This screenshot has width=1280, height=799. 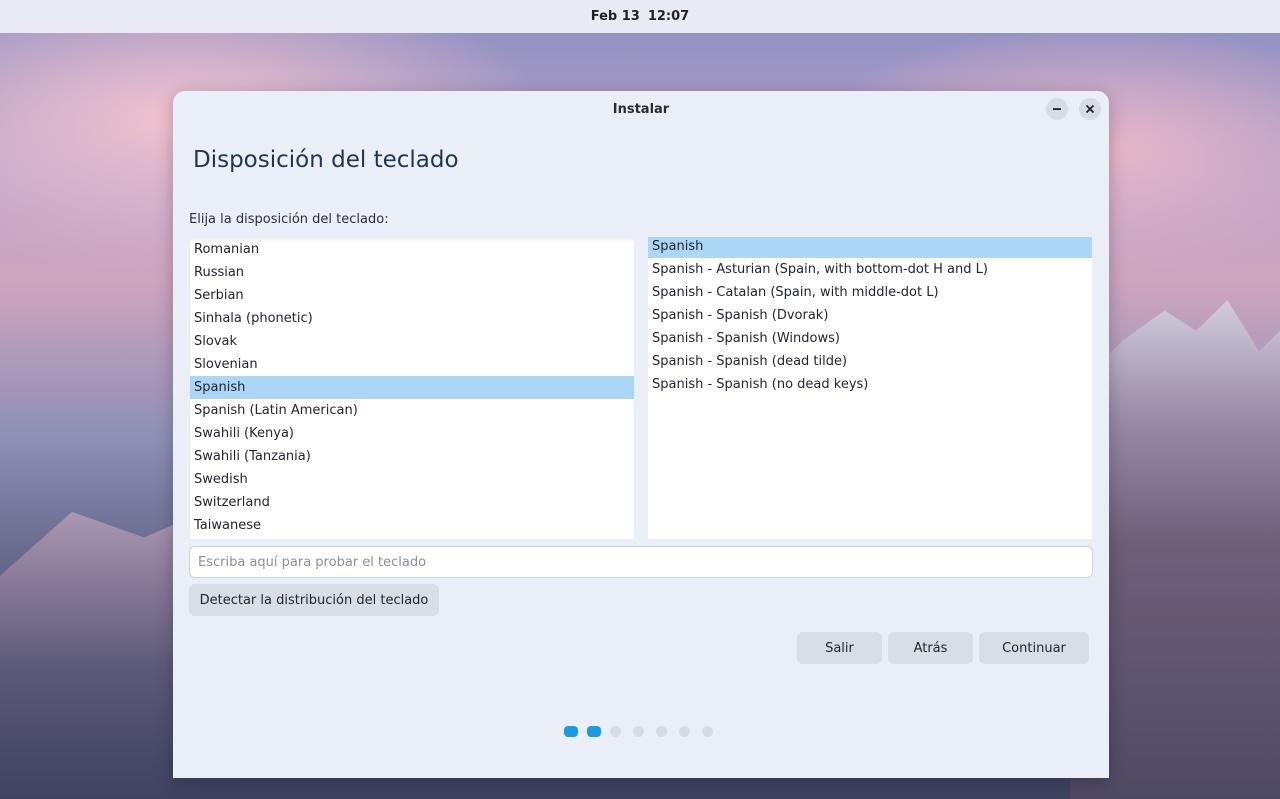 I want to click on minimize-icon, so click(x=1057, y=109).